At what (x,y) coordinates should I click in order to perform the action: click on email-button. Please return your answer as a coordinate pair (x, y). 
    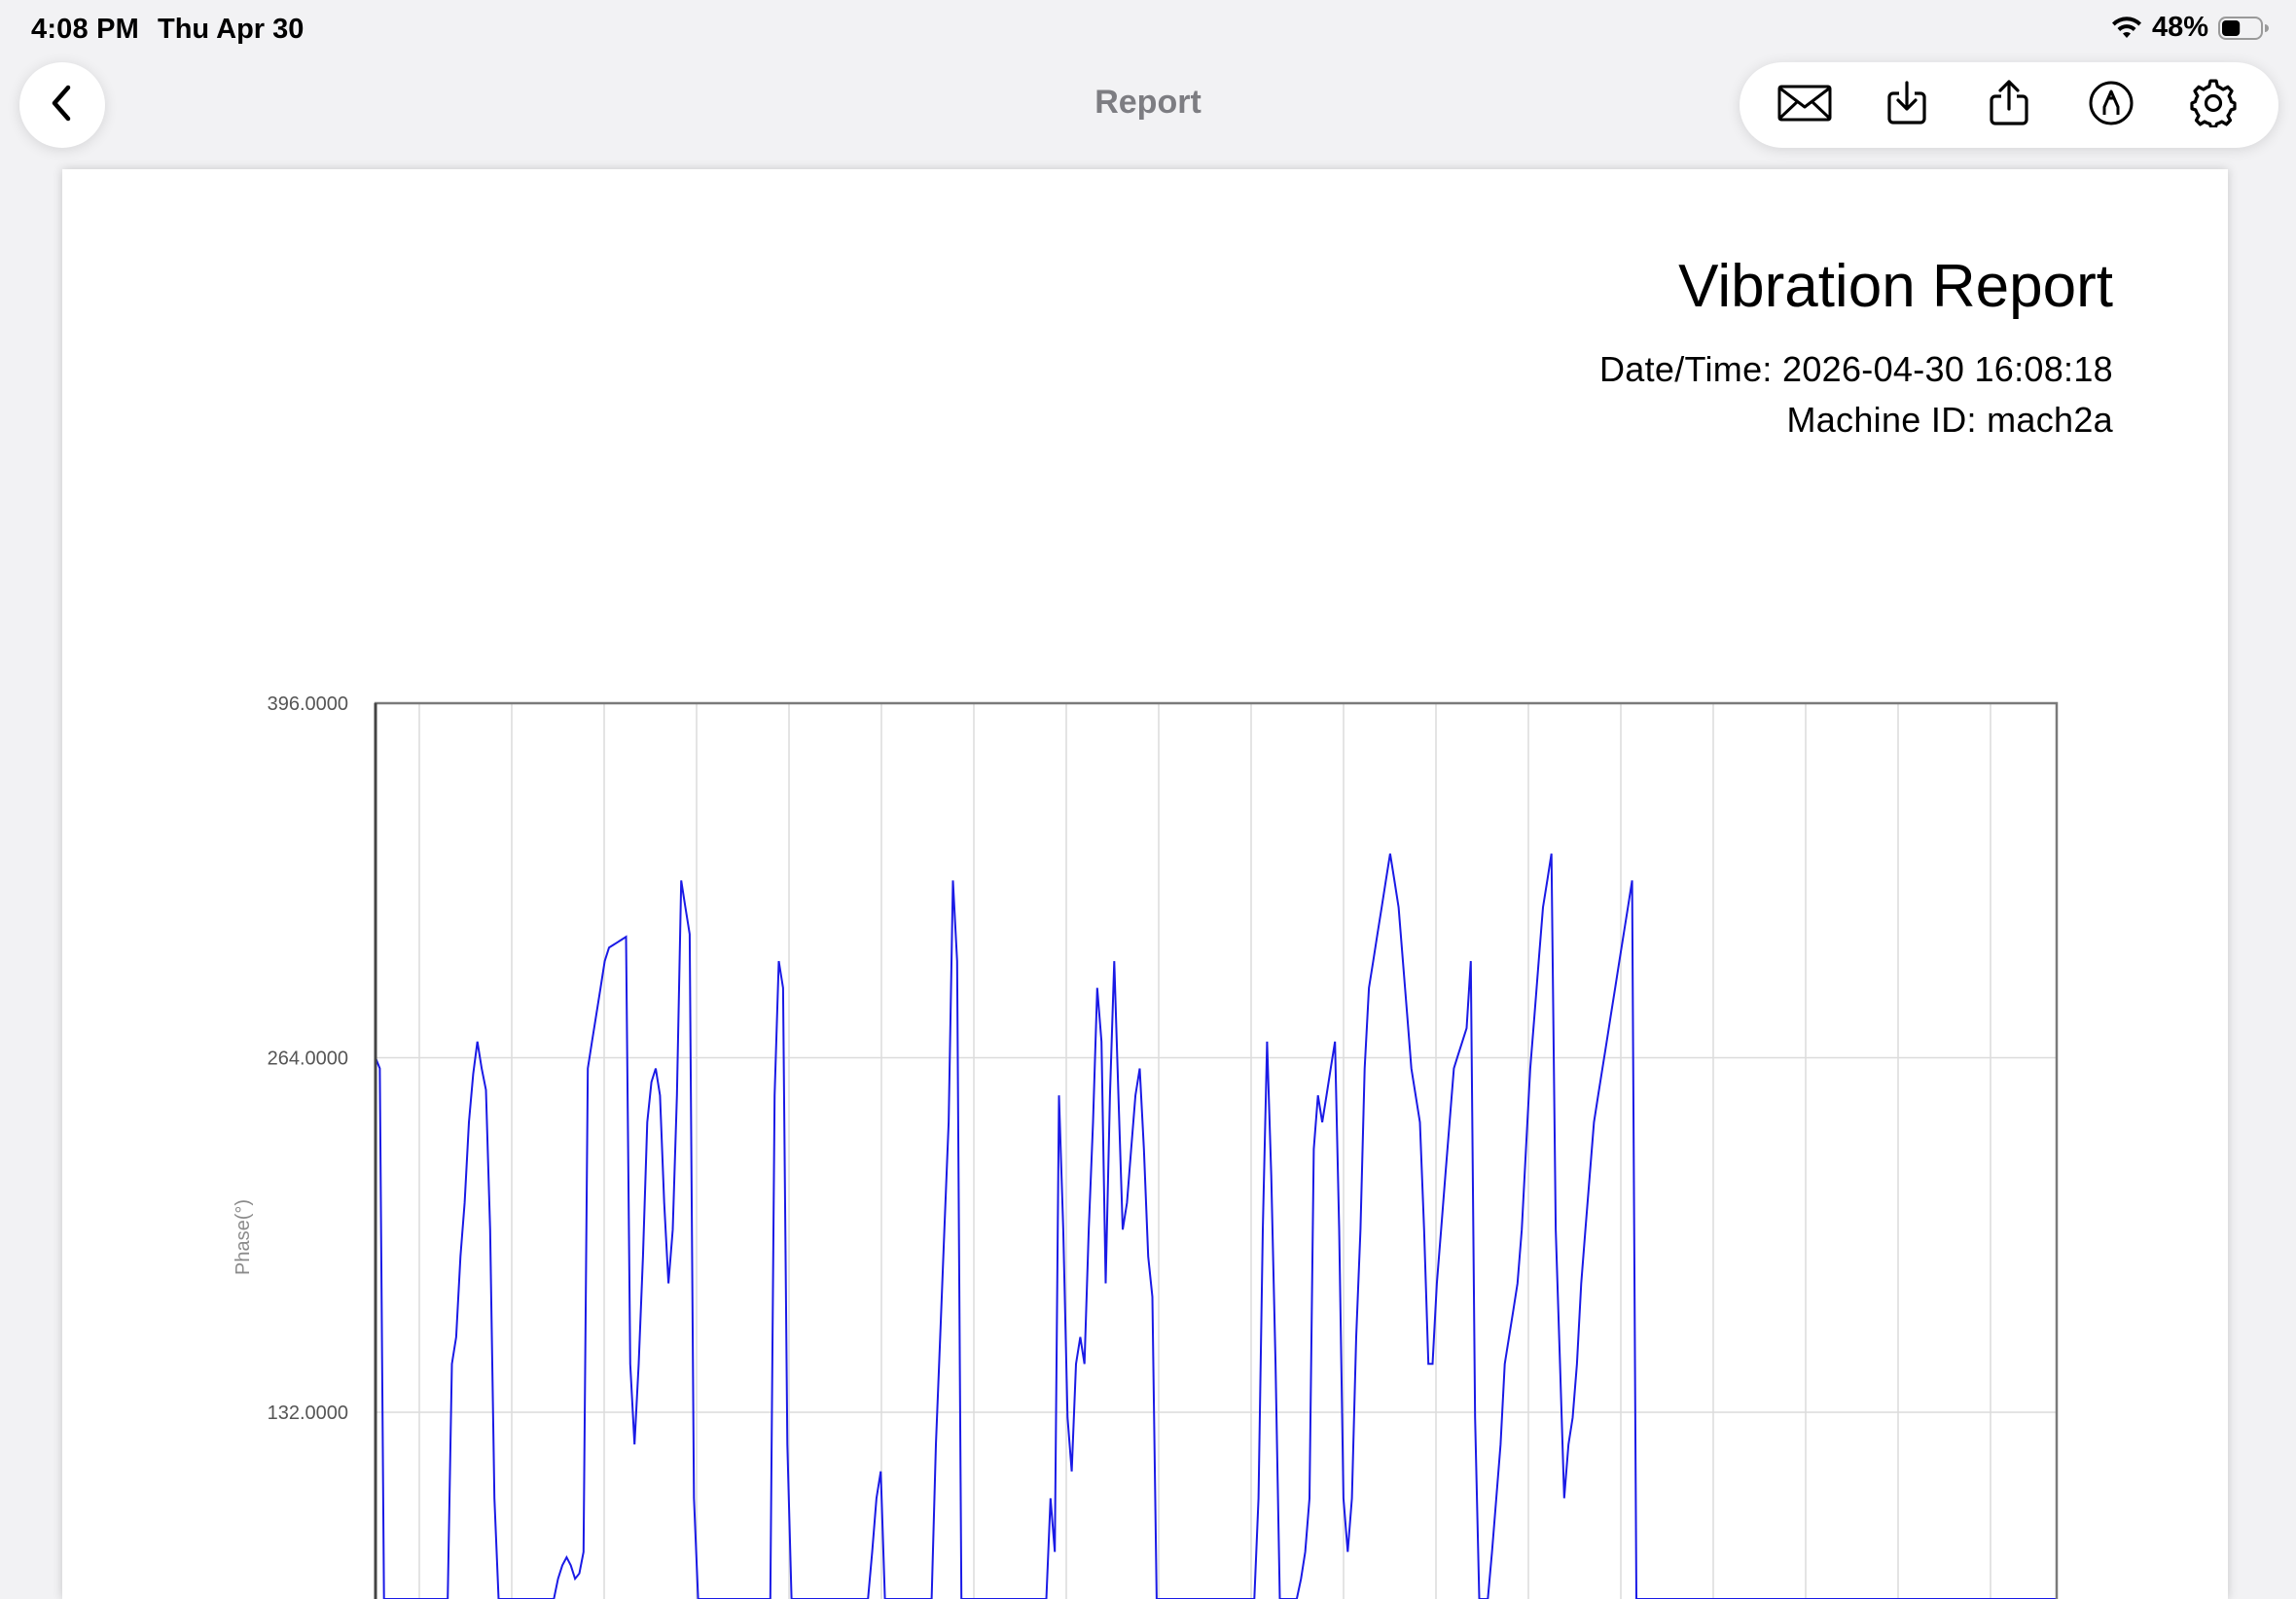
    Looking at the image, I should click on (1805, 105).